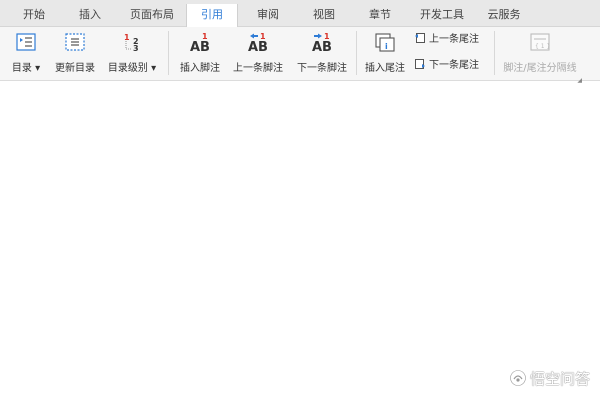 The height and width of the screenshot is (400, 600). I want to click on prev-footnote-label: 上一条脚注, so click(258, 68).